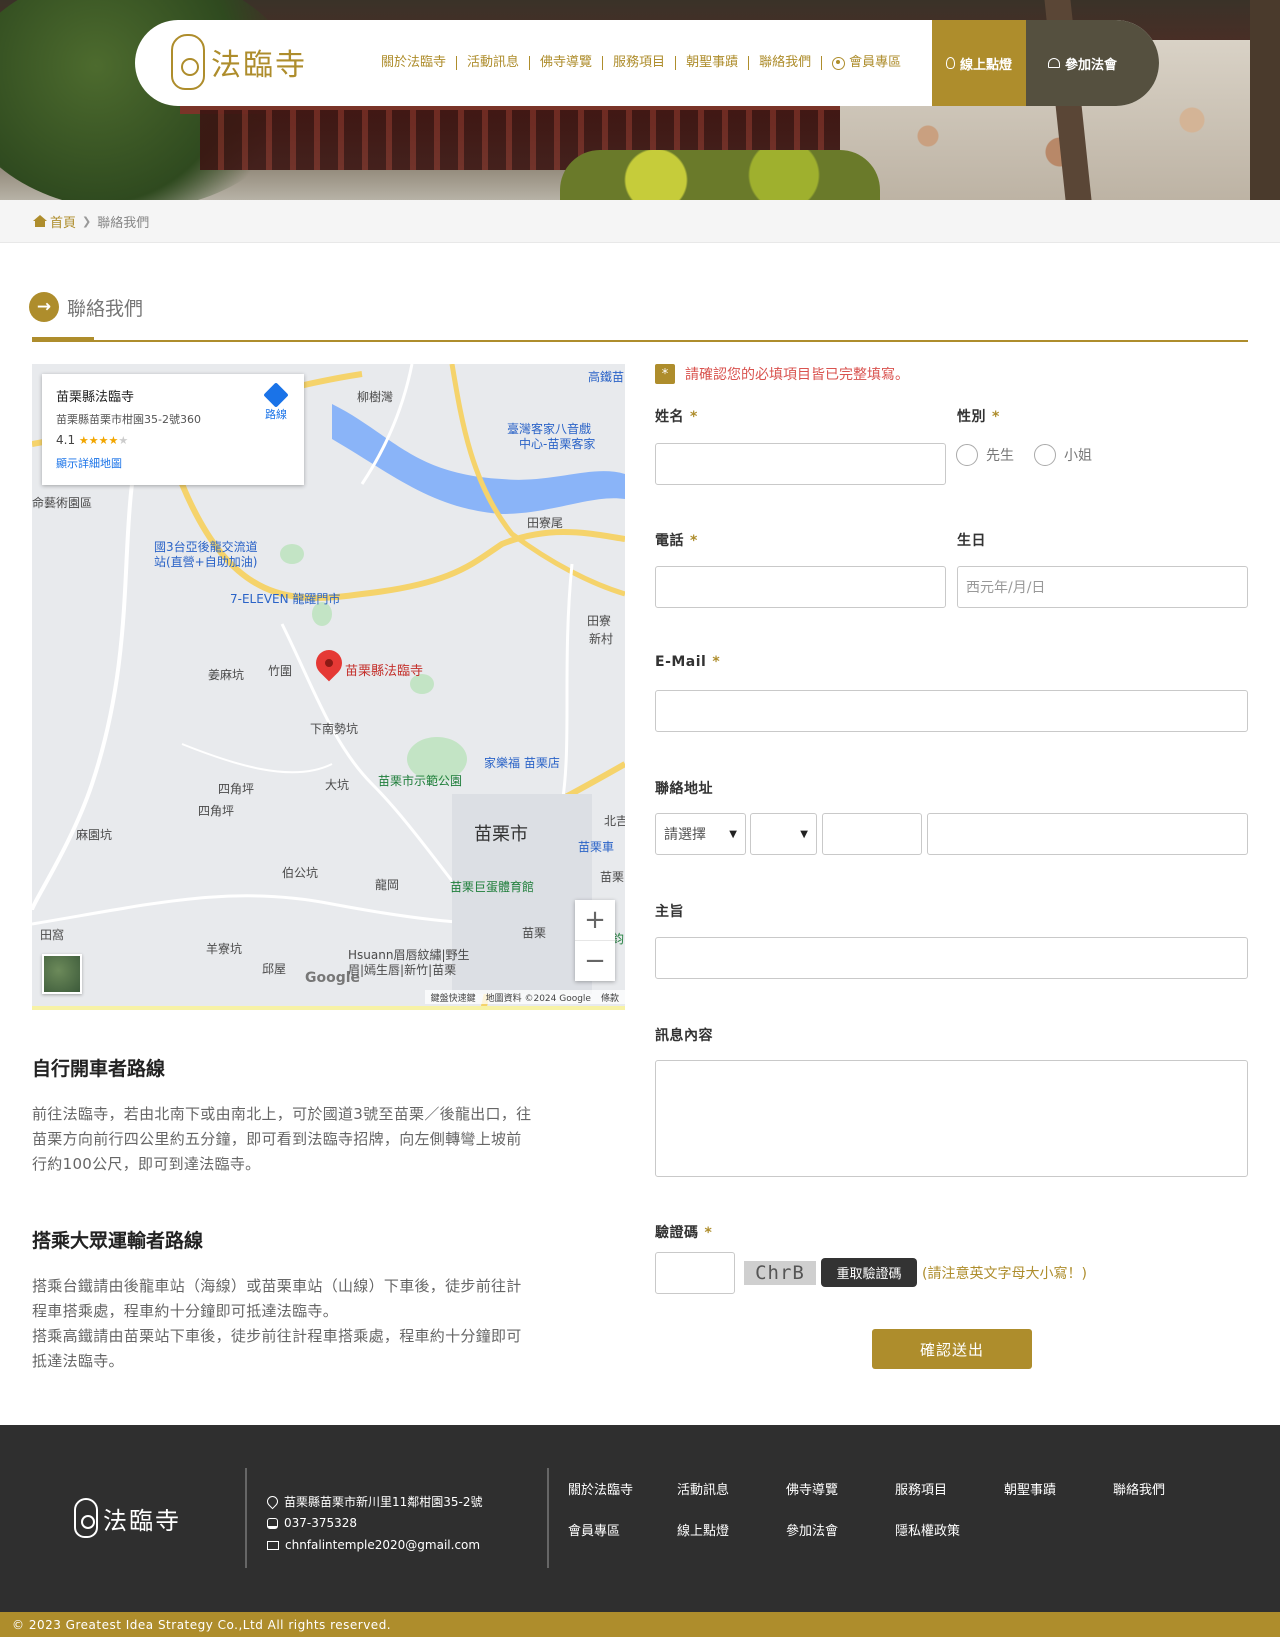 The width and height of the screenshot is (1280, 1637). I want to click on chevron-right-icon: ❯, so click(87, 221).